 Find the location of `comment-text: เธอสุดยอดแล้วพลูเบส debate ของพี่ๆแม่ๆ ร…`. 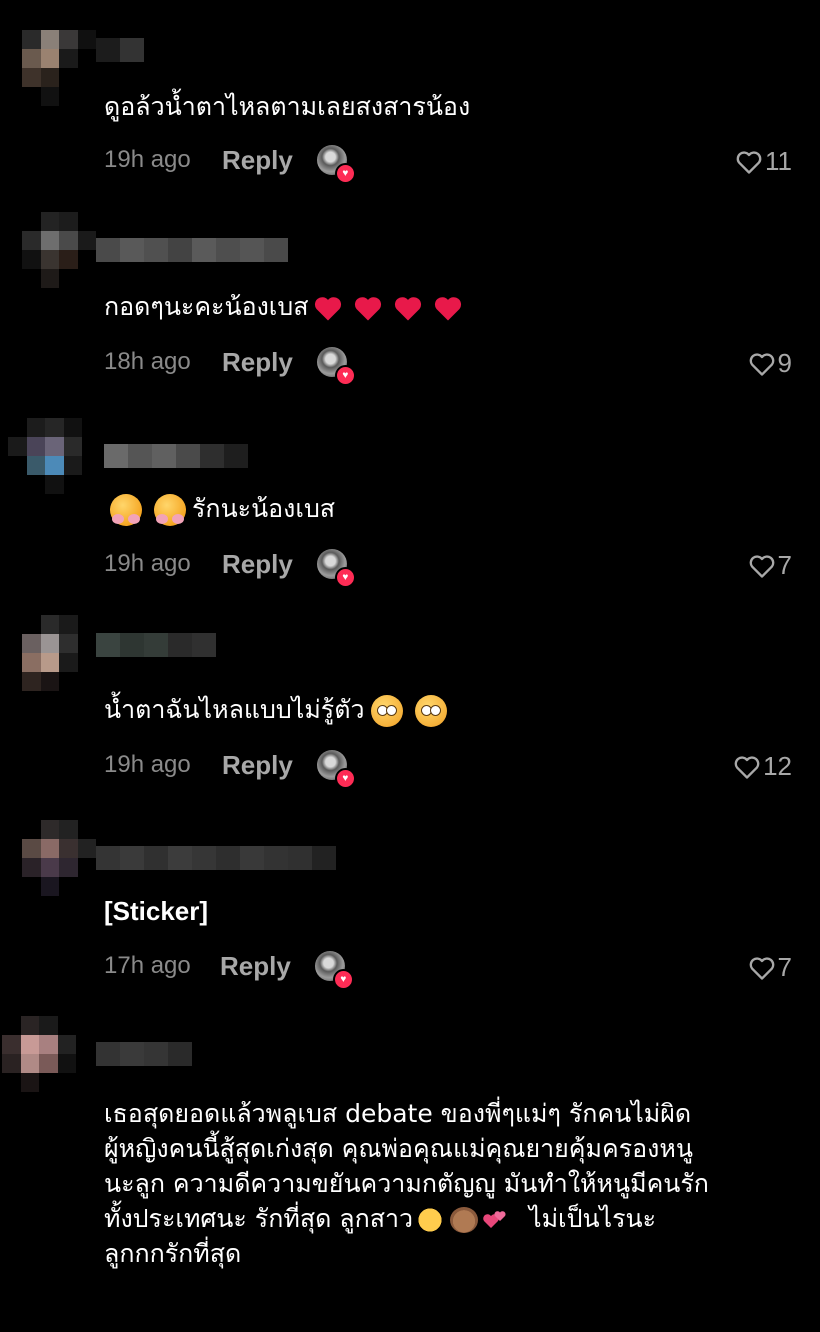

comment-text: เธอสุดยอดแล้วพลูเบส debate ของพี่ๆแม่ๆ ร… is located at coordinates (449, 1183).